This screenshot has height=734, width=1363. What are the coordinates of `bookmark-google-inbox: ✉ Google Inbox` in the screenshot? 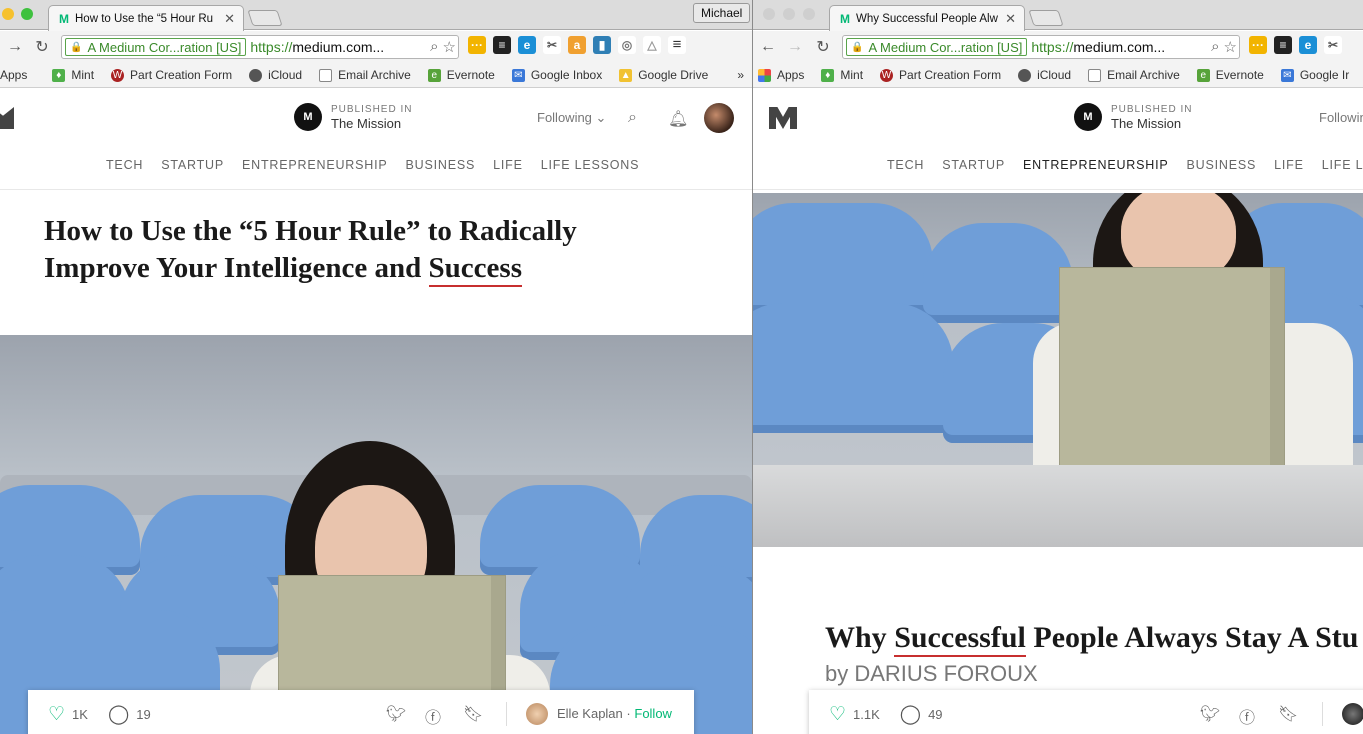 It's located at (556, 75).